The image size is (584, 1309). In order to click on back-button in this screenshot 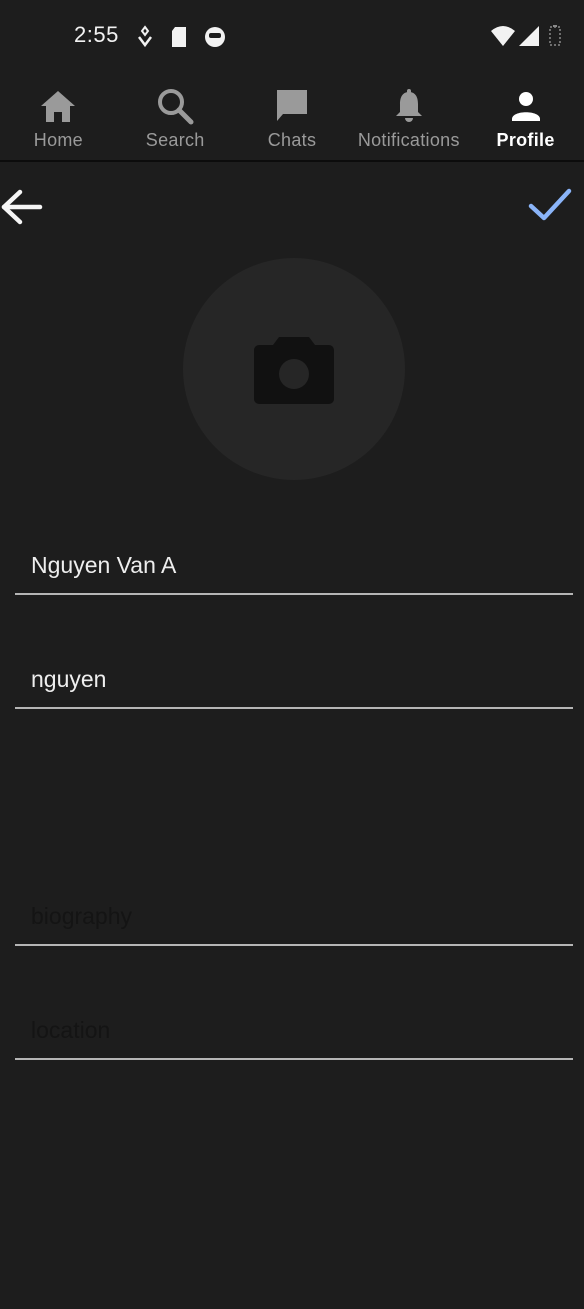, I will do `click(23, 207)`.